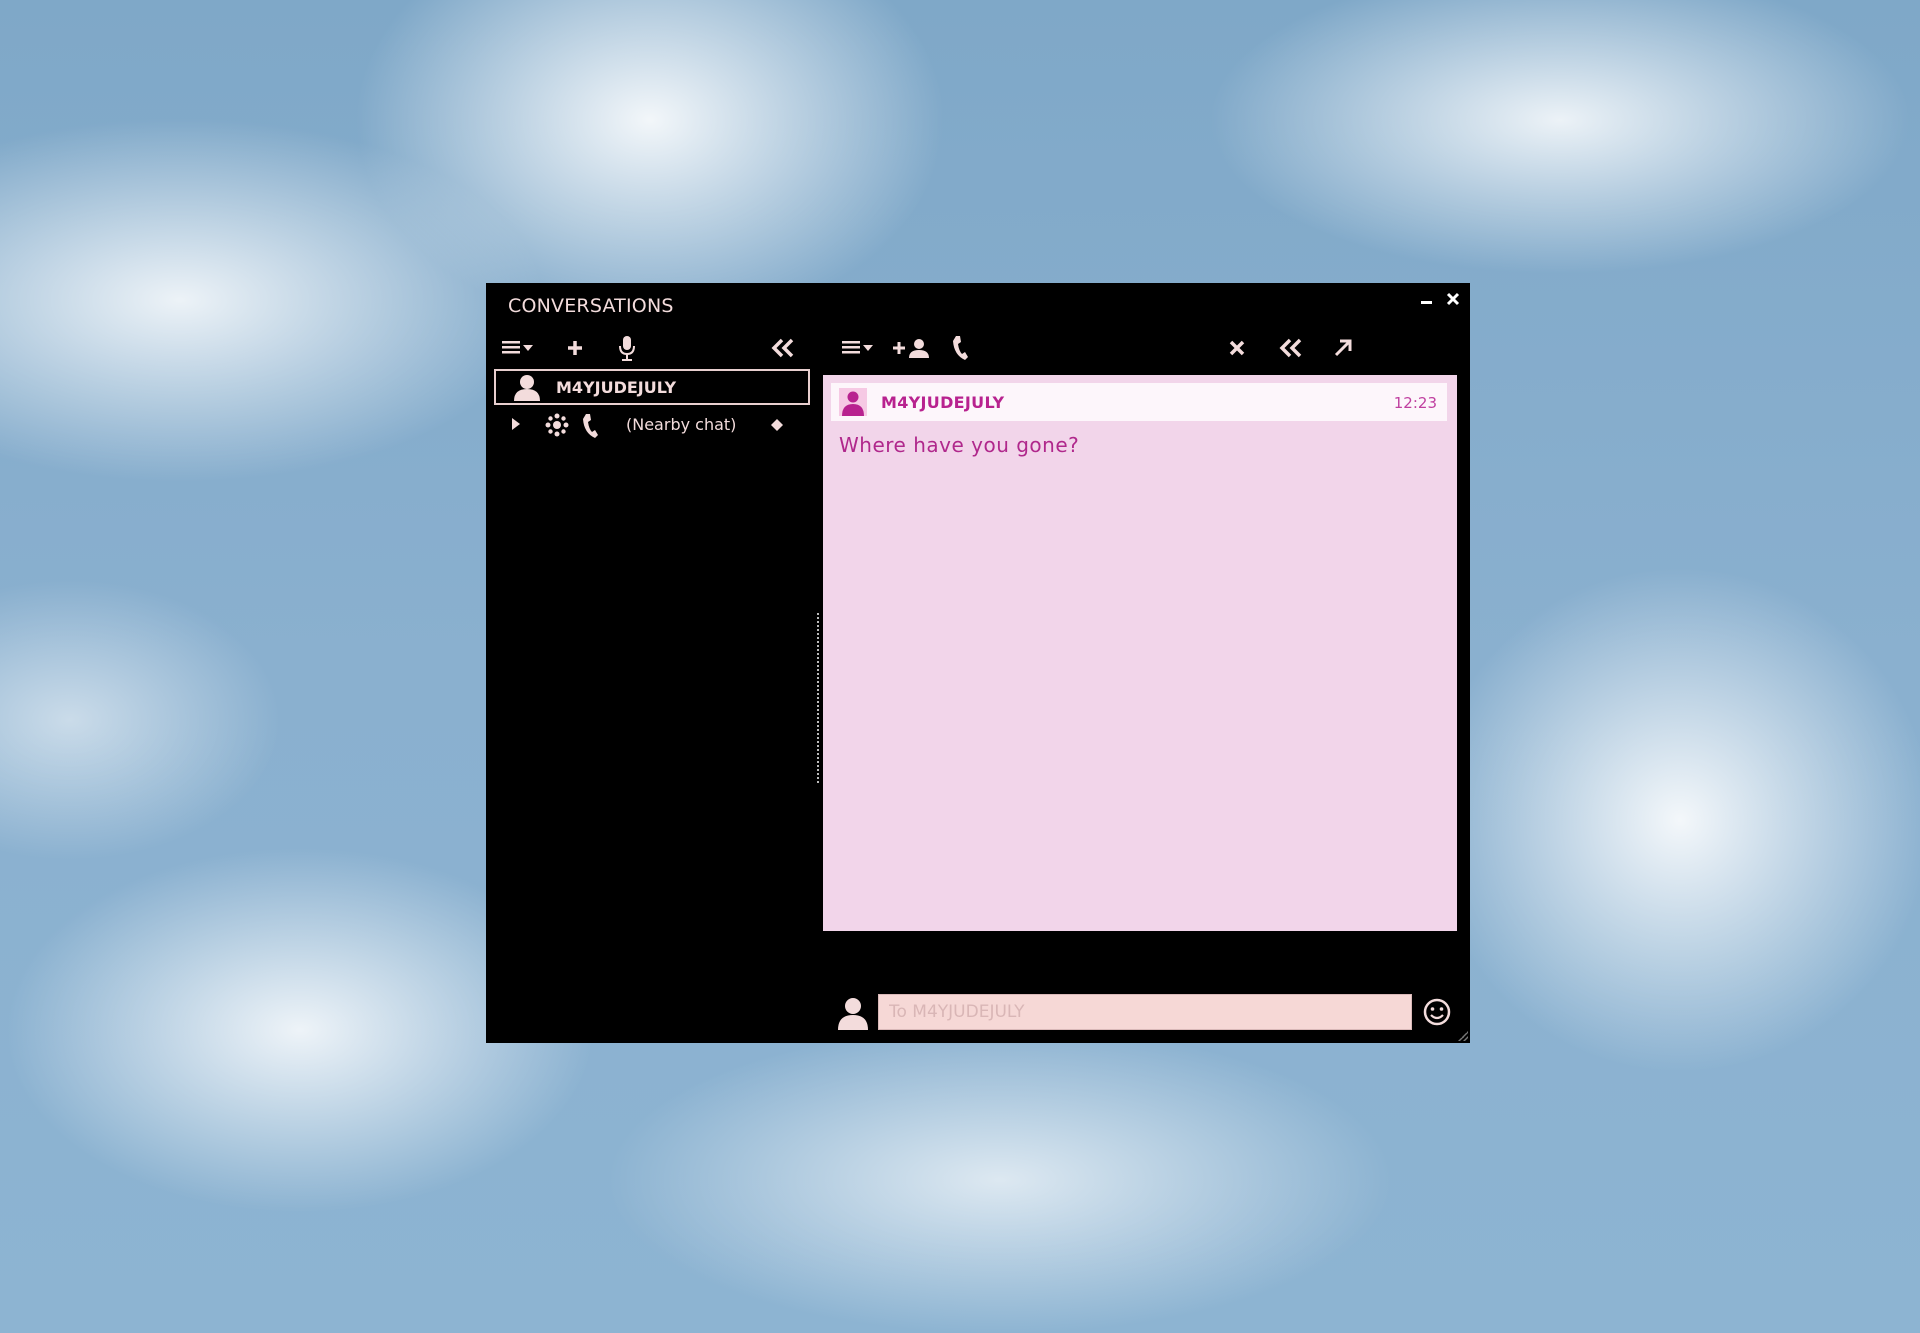 The height and width of the screenshot is (1333, 1920). I want to click on conversation-list-toolbar, so click(653, 349).